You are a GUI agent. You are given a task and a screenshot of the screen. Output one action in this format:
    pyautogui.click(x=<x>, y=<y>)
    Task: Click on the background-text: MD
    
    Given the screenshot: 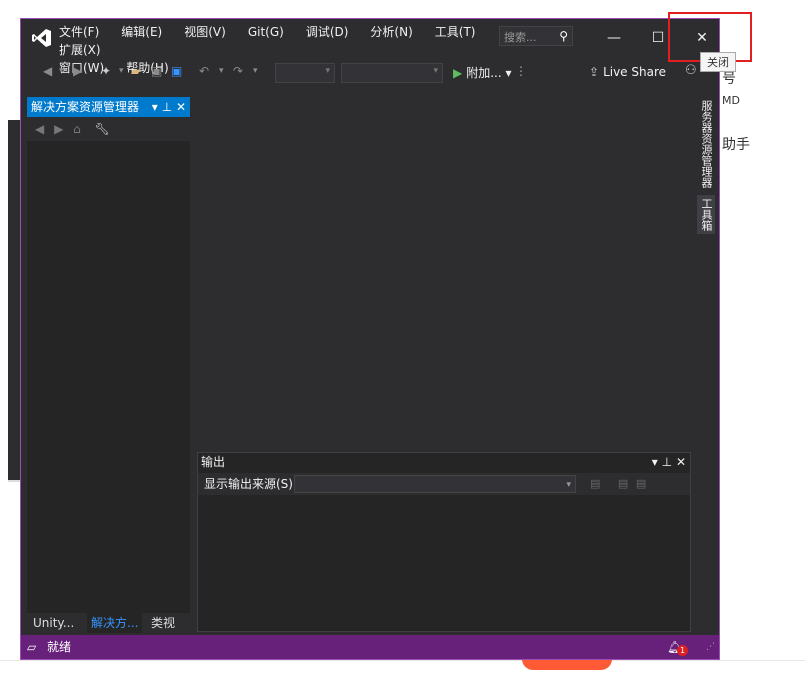 What is the action you would take?
    pyautogui.click(x=731, y=100)
    